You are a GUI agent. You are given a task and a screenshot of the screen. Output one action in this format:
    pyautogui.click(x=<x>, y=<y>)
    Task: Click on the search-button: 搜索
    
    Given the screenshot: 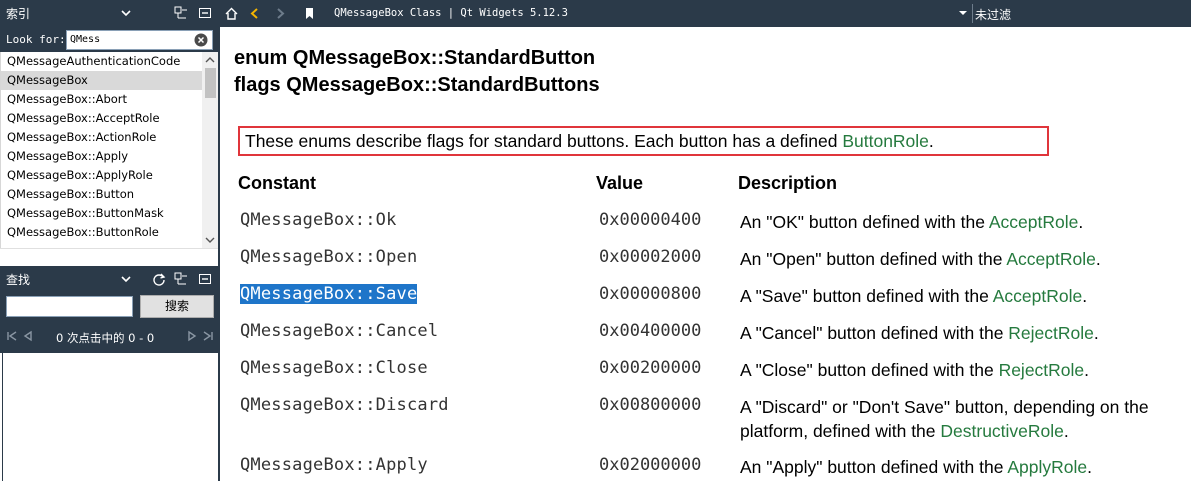 What is the action you would take?
    pyautogui.click(x=177, y=306)
    